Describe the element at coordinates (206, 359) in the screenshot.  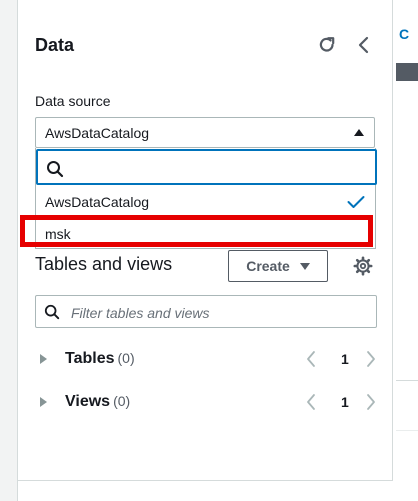
I see `tables-tree-row: Tables (0) 1` at that location.